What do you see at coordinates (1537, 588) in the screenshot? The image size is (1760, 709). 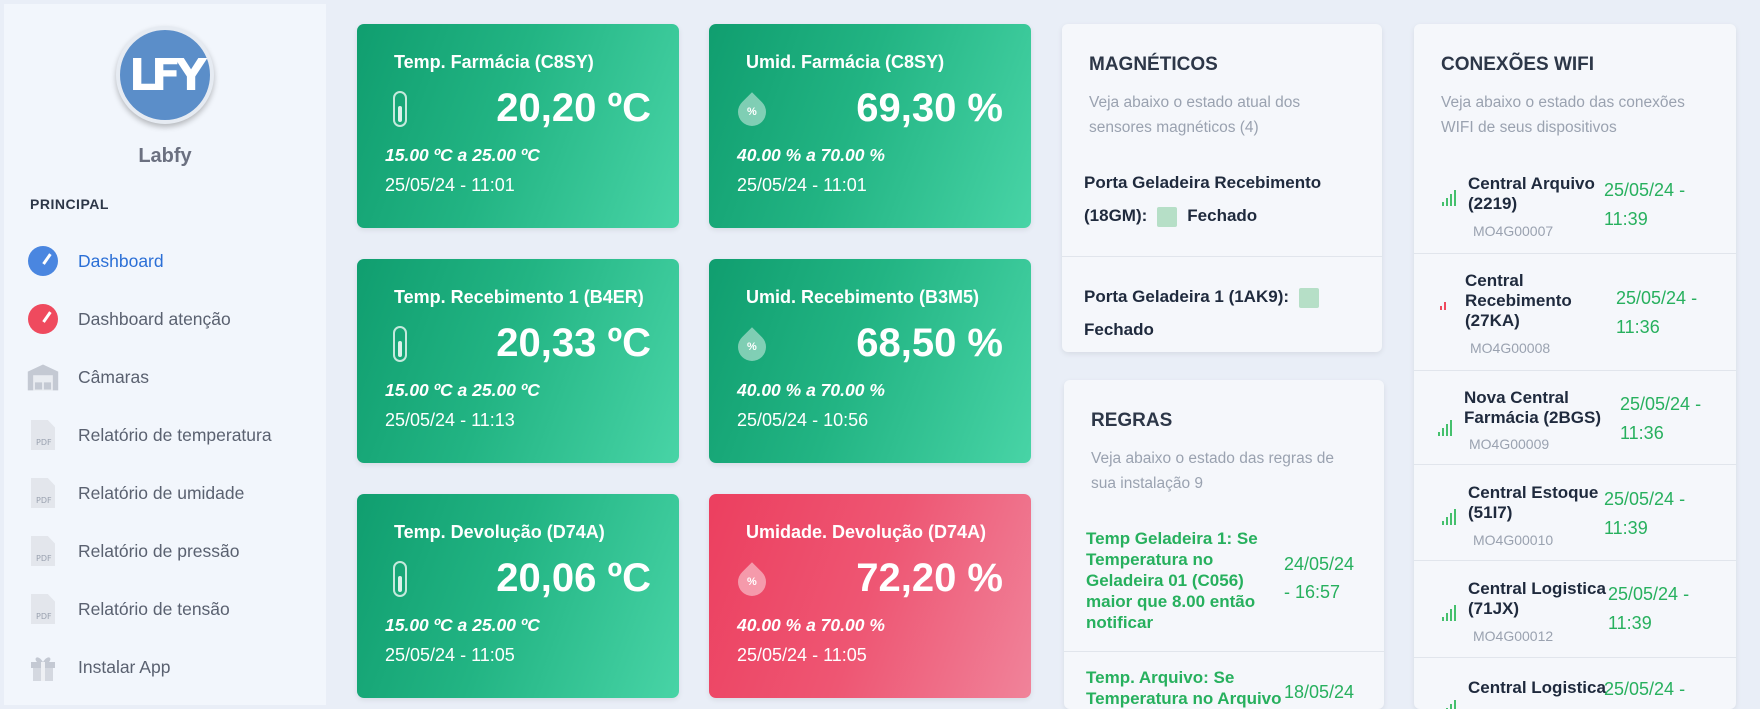 I see `wifi-name-line: Central Logistica` at bounding box center [1537, 588].